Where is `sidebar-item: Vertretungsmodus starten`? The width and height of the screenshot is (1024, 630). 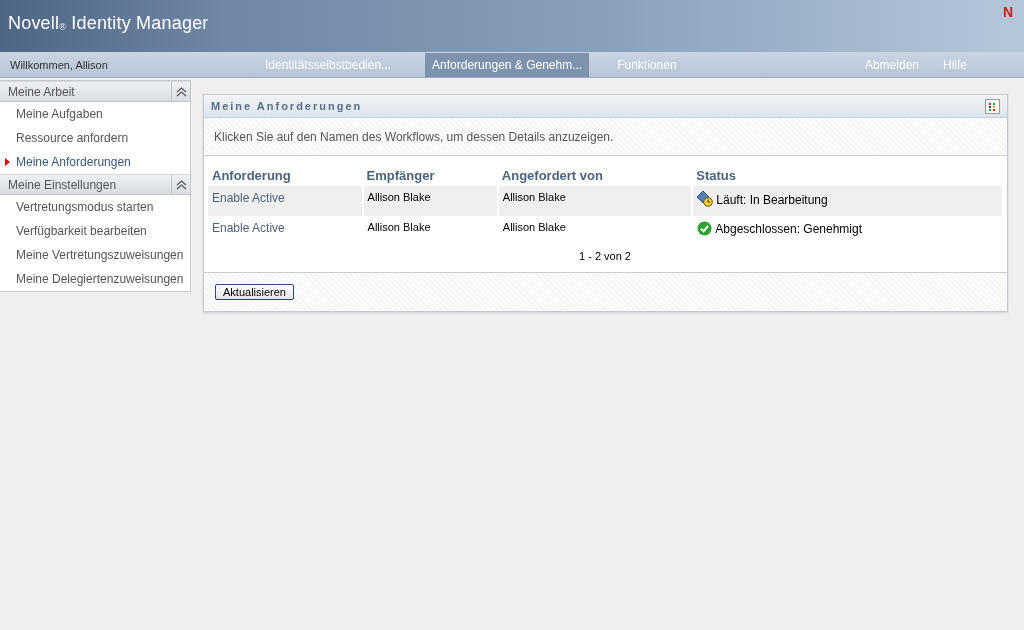 sidebar-item: Vertretungsmodus starten is located at coordinates (85, 207).